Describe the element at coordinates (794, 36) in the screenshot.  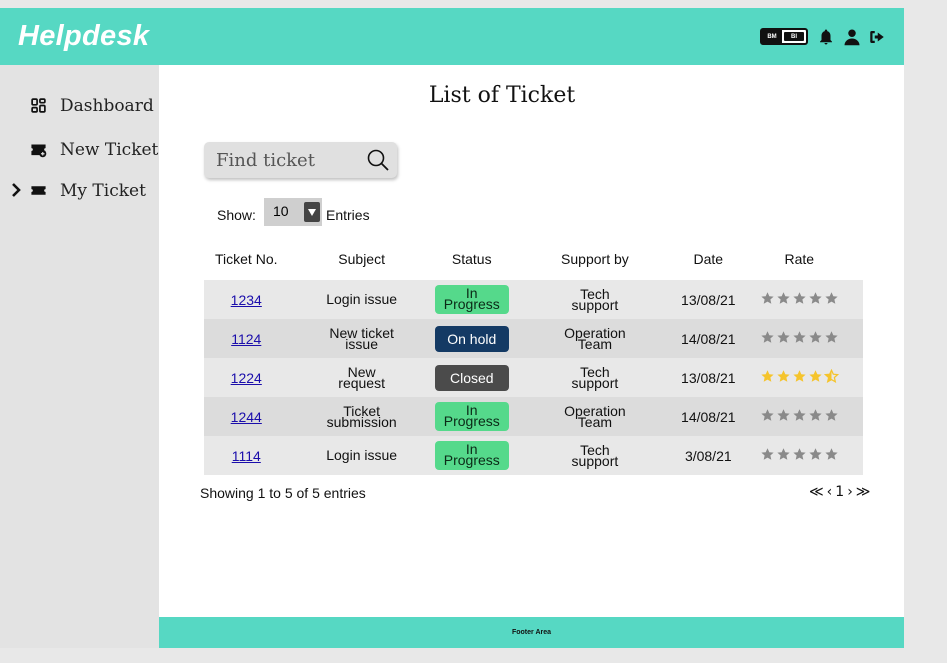
I see `lang-option-bi: BI` at that location.